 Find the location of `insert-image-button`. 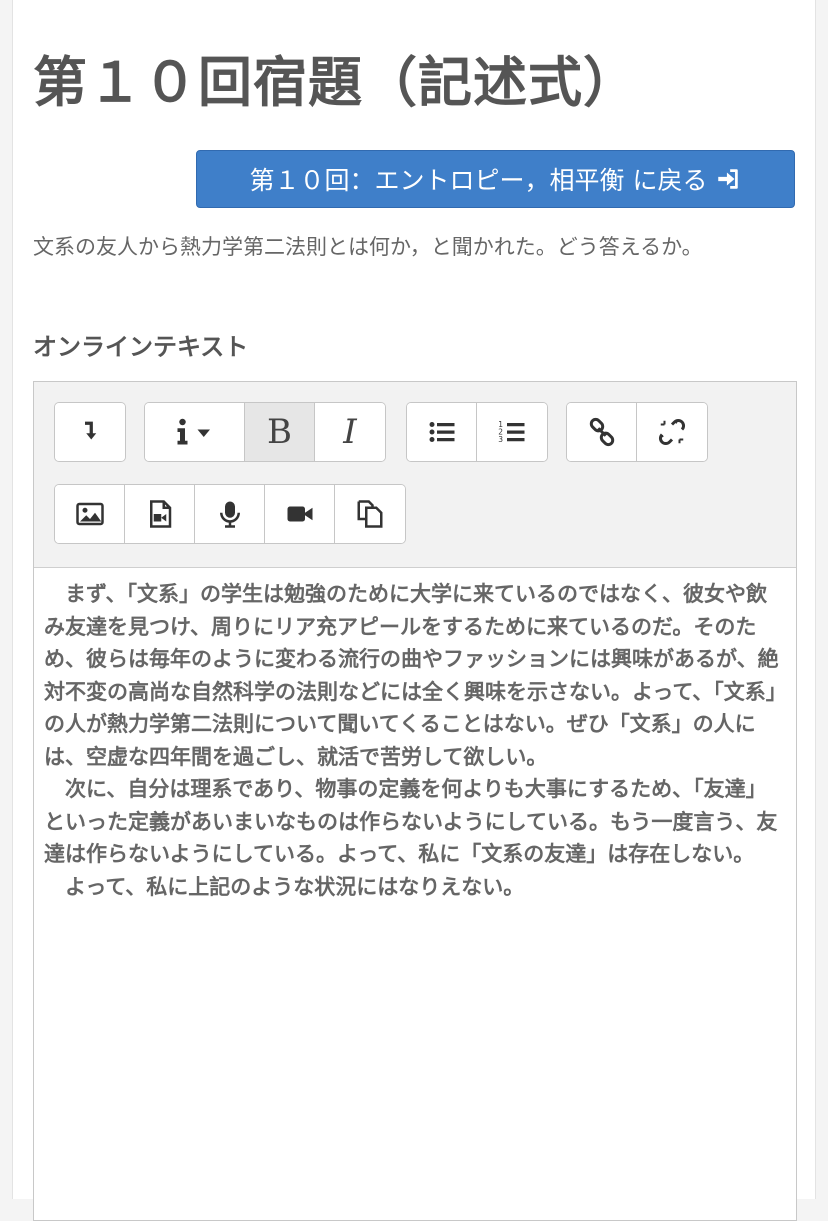

insert-image-button is located at coordinates (90, 514).